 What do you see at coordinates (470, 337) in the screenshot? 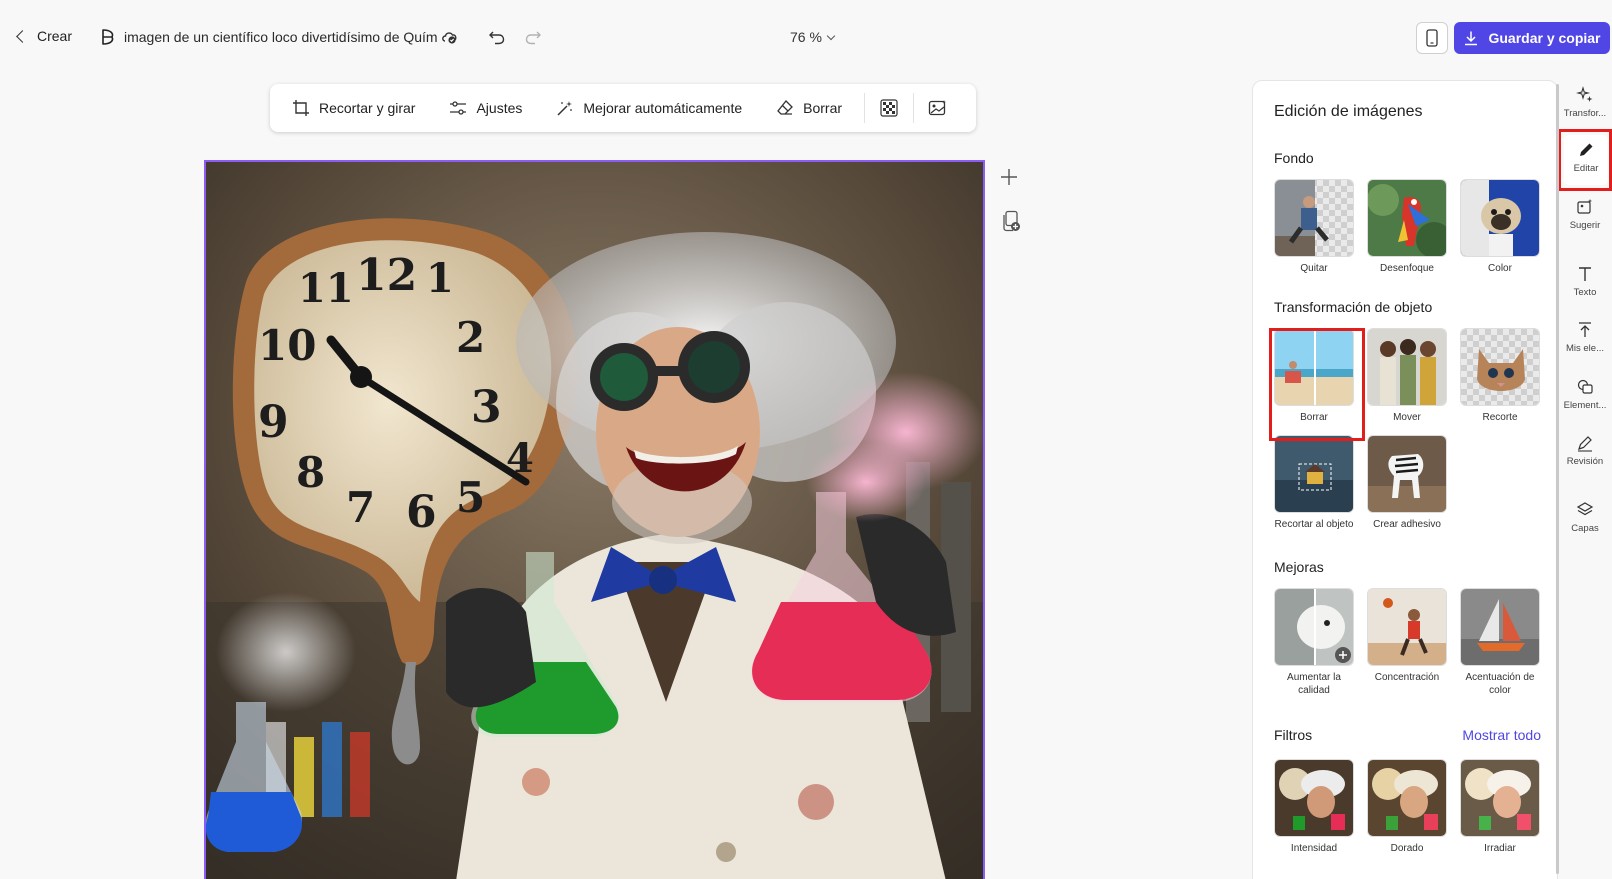
I see `svg-text: 2` at bounding box center [470, 337].